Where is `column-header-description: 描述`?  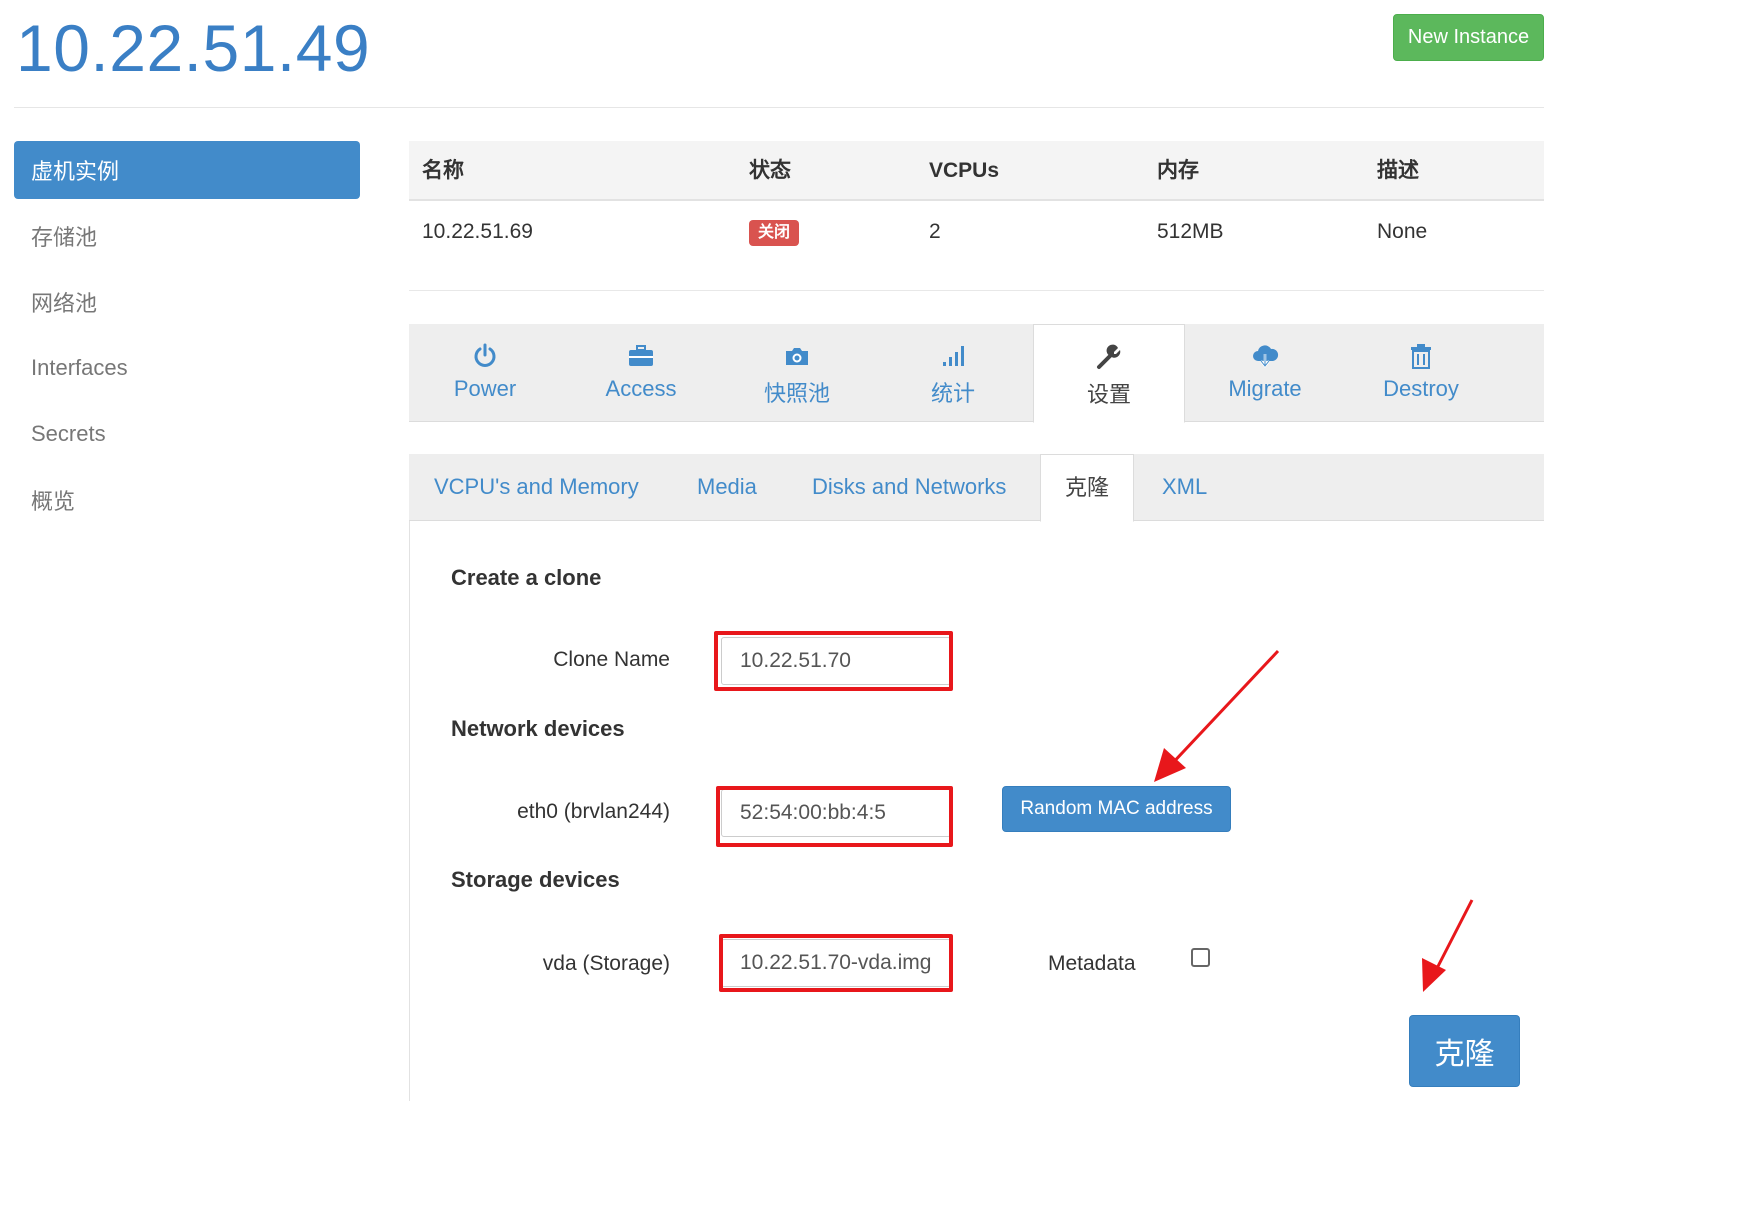
column-header-description: 描述 is located at coordinates (1398, 170).